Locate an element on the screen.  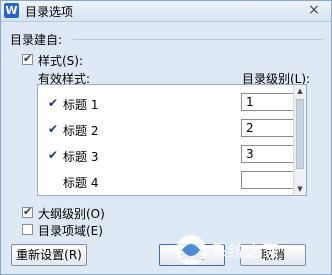
toc-level-input is located at coordinates (269, 180).